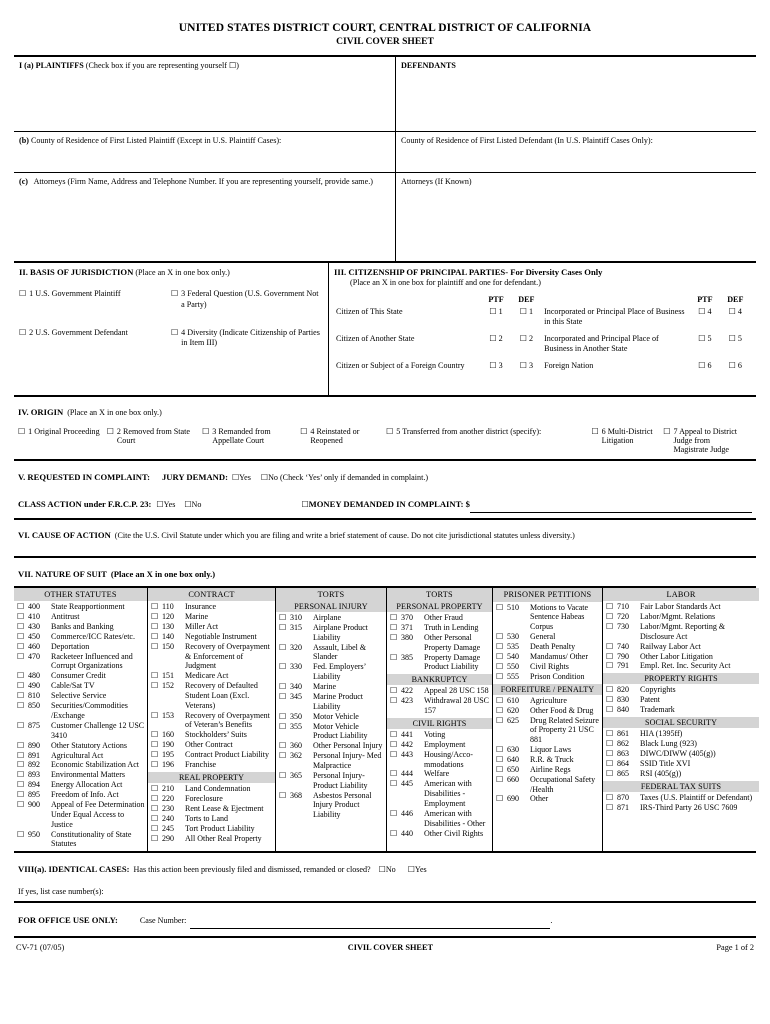 This screenshot has width=770, height=1024. Describe the element at coordinates (681, 657) in the screenshot. I see `nos-item: 790 Other Labor Litigation` at that location.